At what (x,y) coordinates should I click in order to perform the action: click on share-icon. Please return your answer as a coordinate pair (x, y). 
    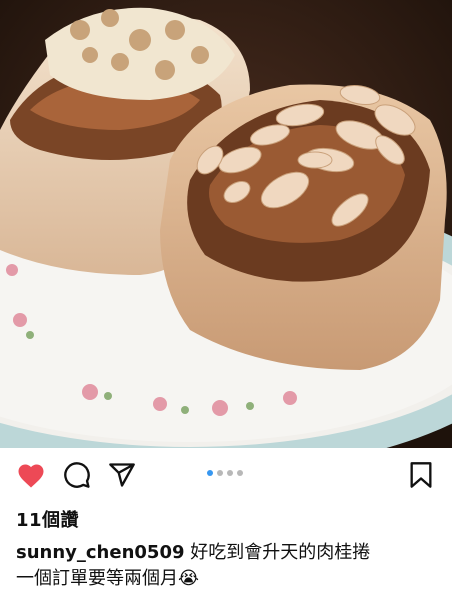
    Looking at the image, I should click on (122, 475).